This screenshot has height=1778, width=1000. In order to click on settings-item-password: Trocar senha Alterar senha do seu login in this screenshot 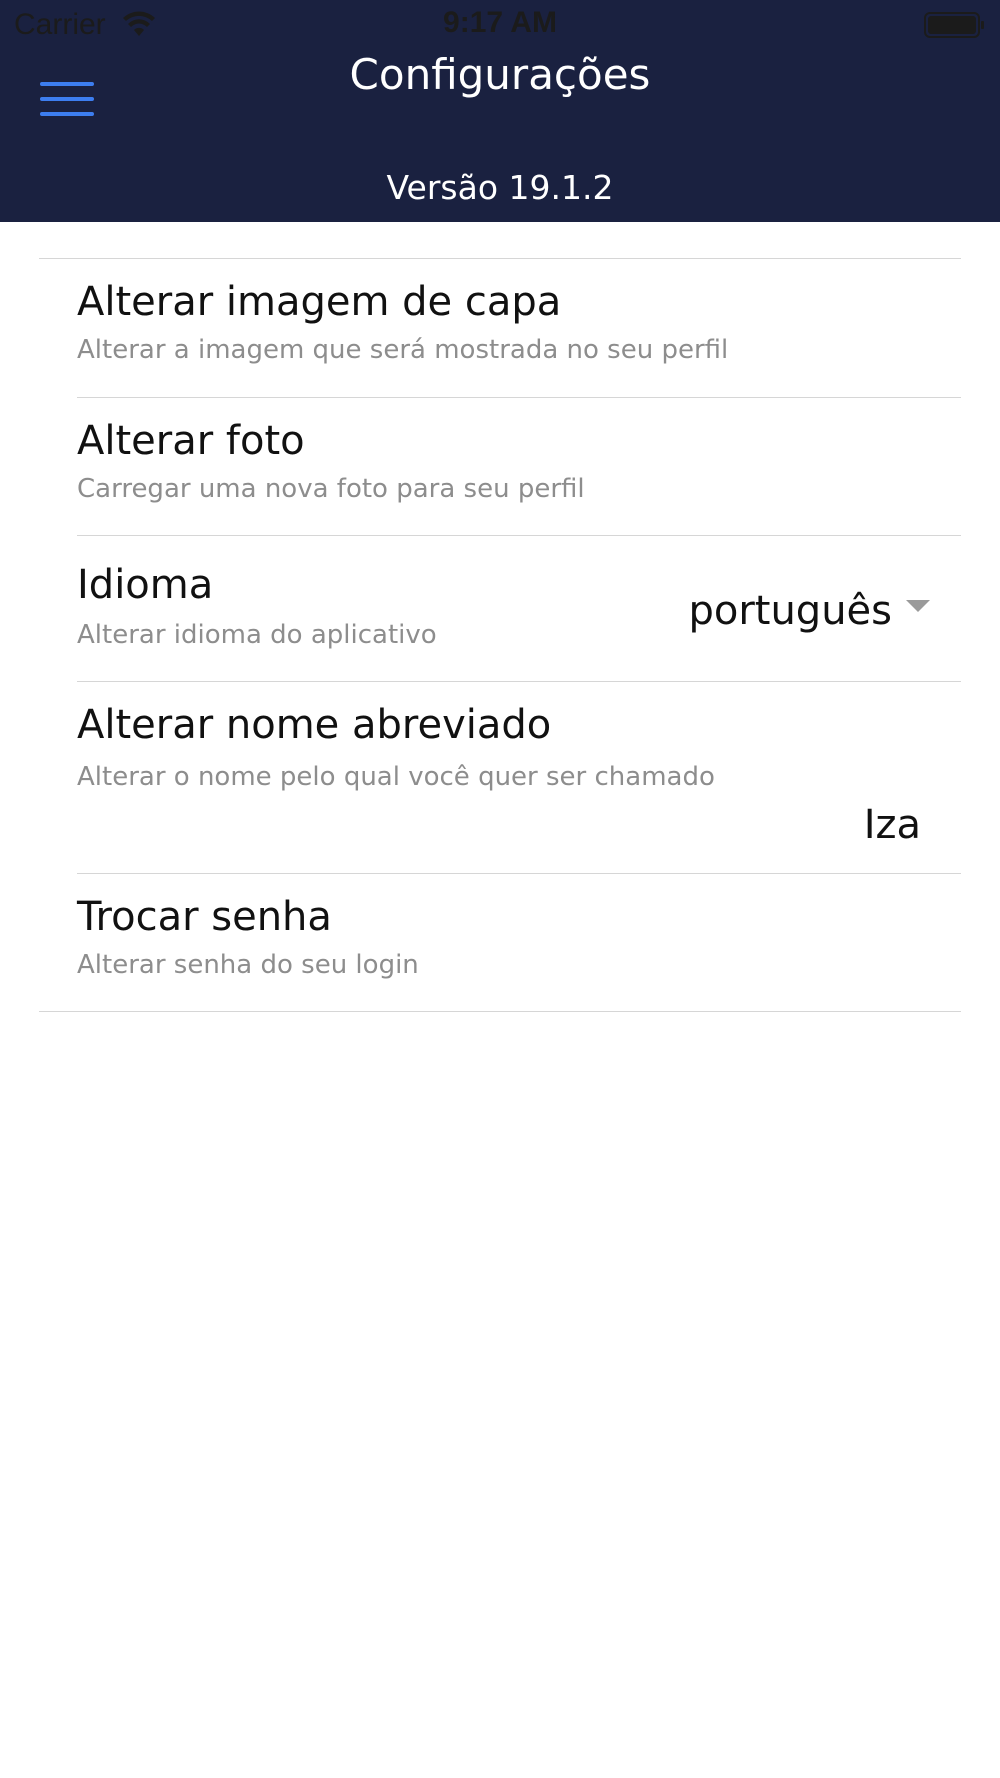, I will do `click(500, 943)`.